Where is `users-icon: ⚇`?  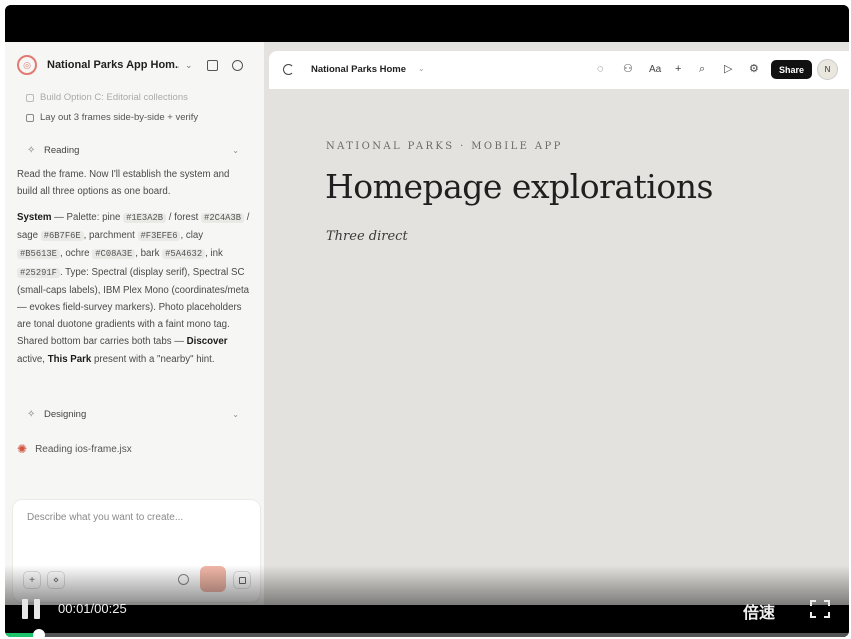 users-icon: ⚇ is located at coordinates (628, 69).